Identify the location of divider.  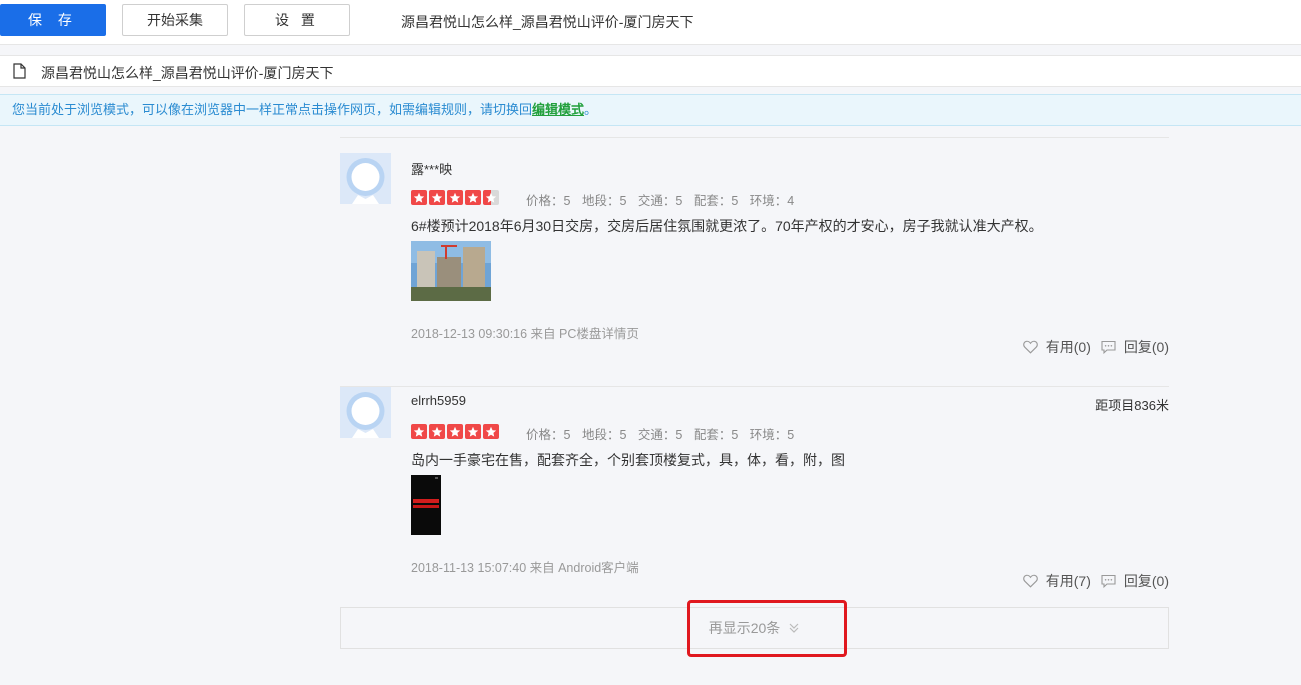
(754, 137).